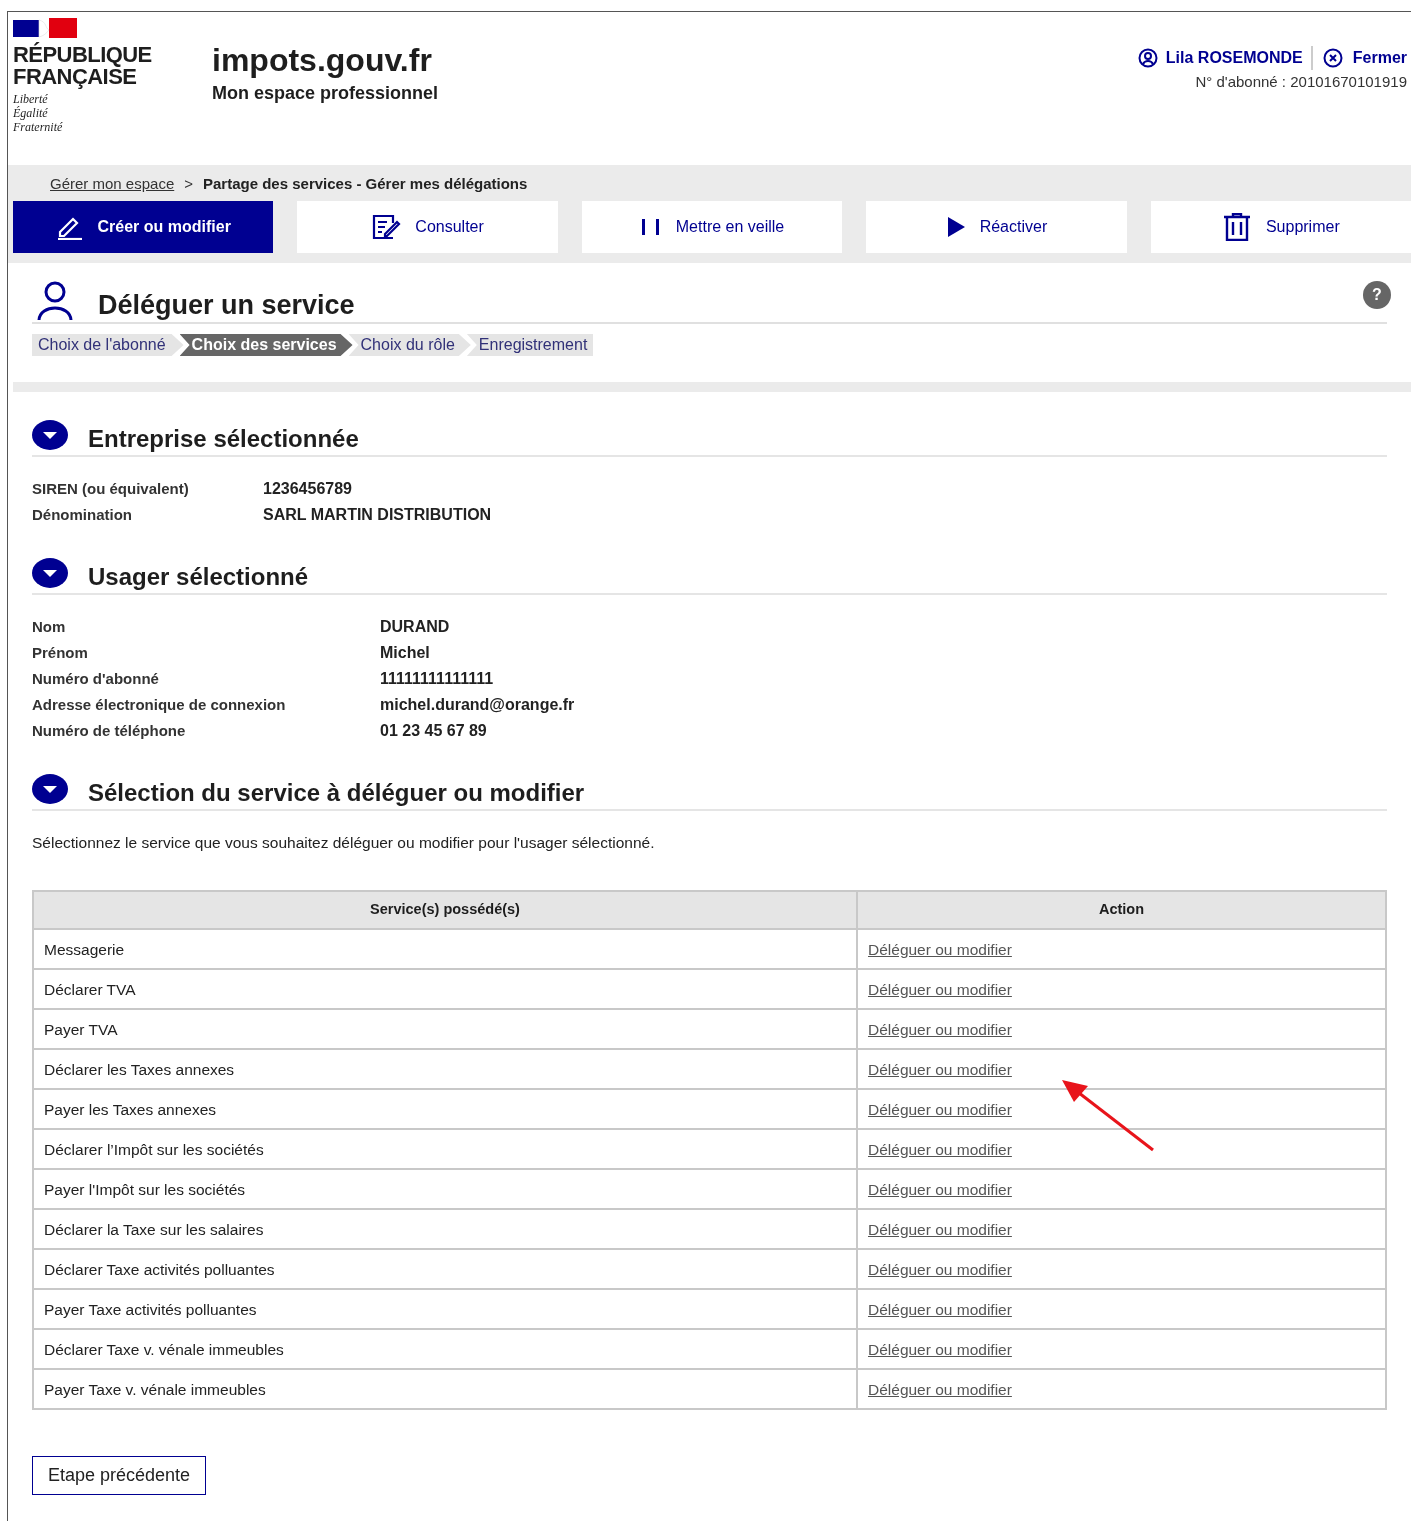  I want to click on field-value: Michel, so click(405, 652).